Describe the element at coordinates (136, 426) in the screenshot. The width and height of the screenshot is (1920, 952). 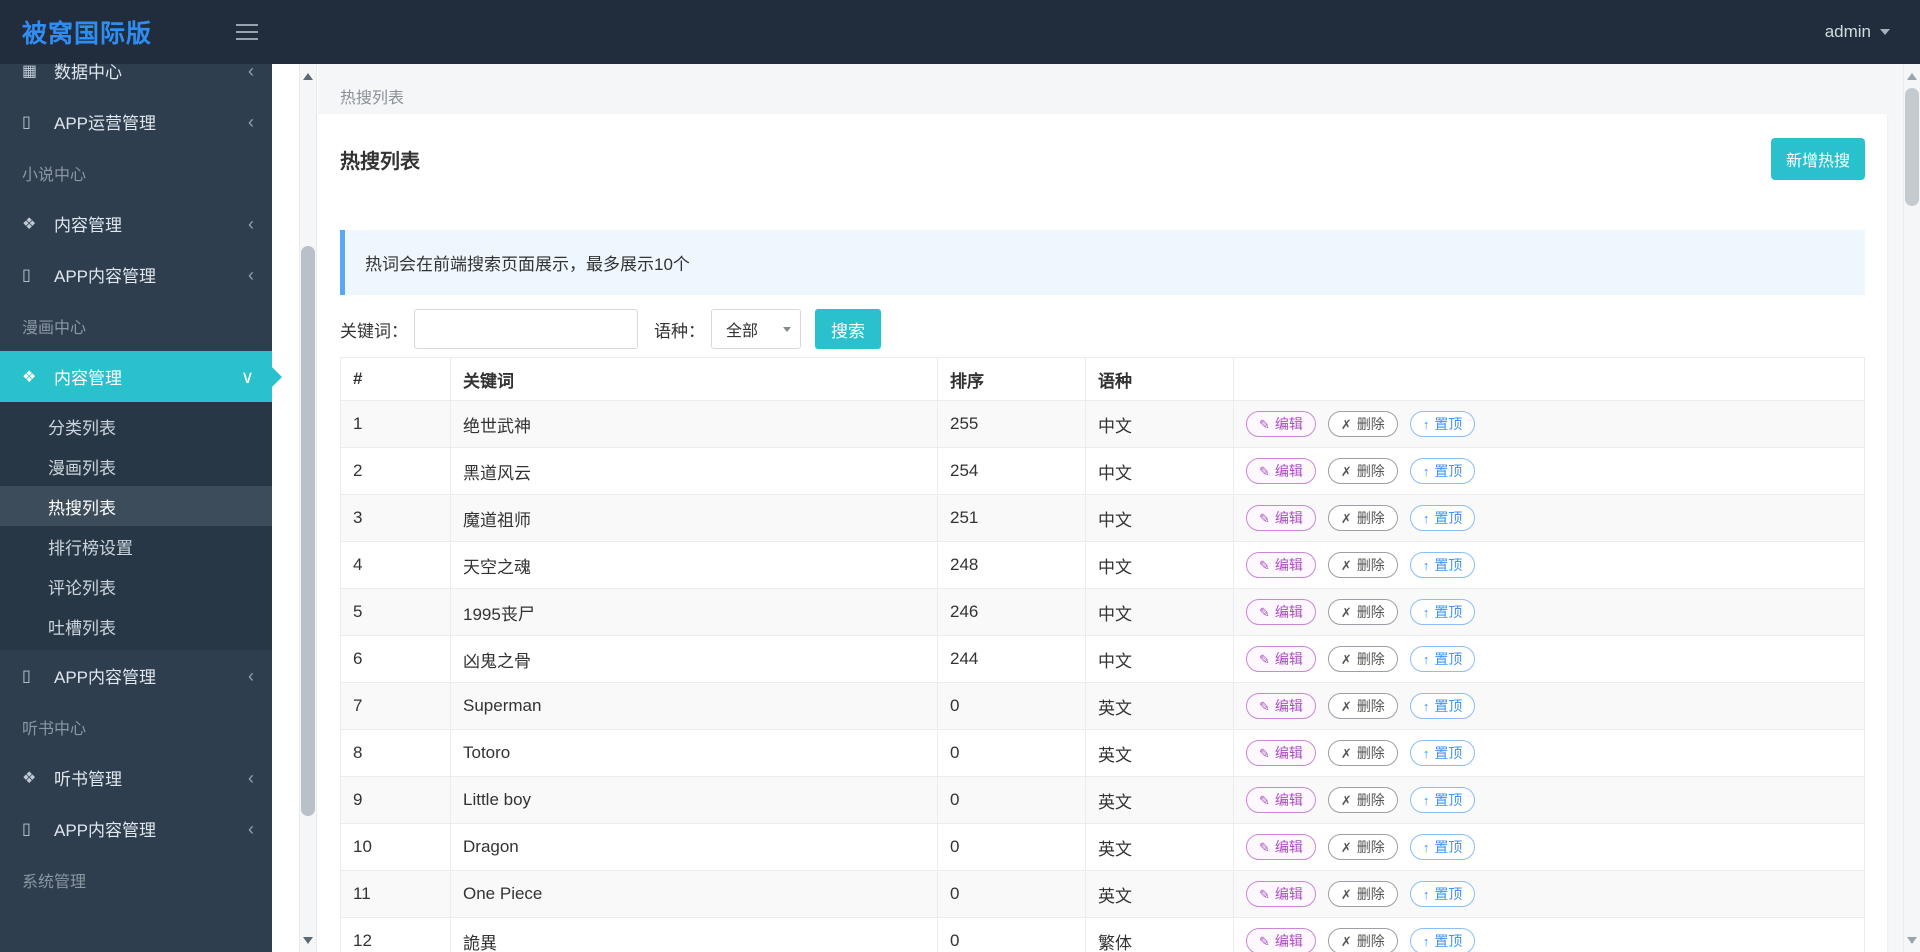
I see `sidebar-subitem: 分类列表` at that location.